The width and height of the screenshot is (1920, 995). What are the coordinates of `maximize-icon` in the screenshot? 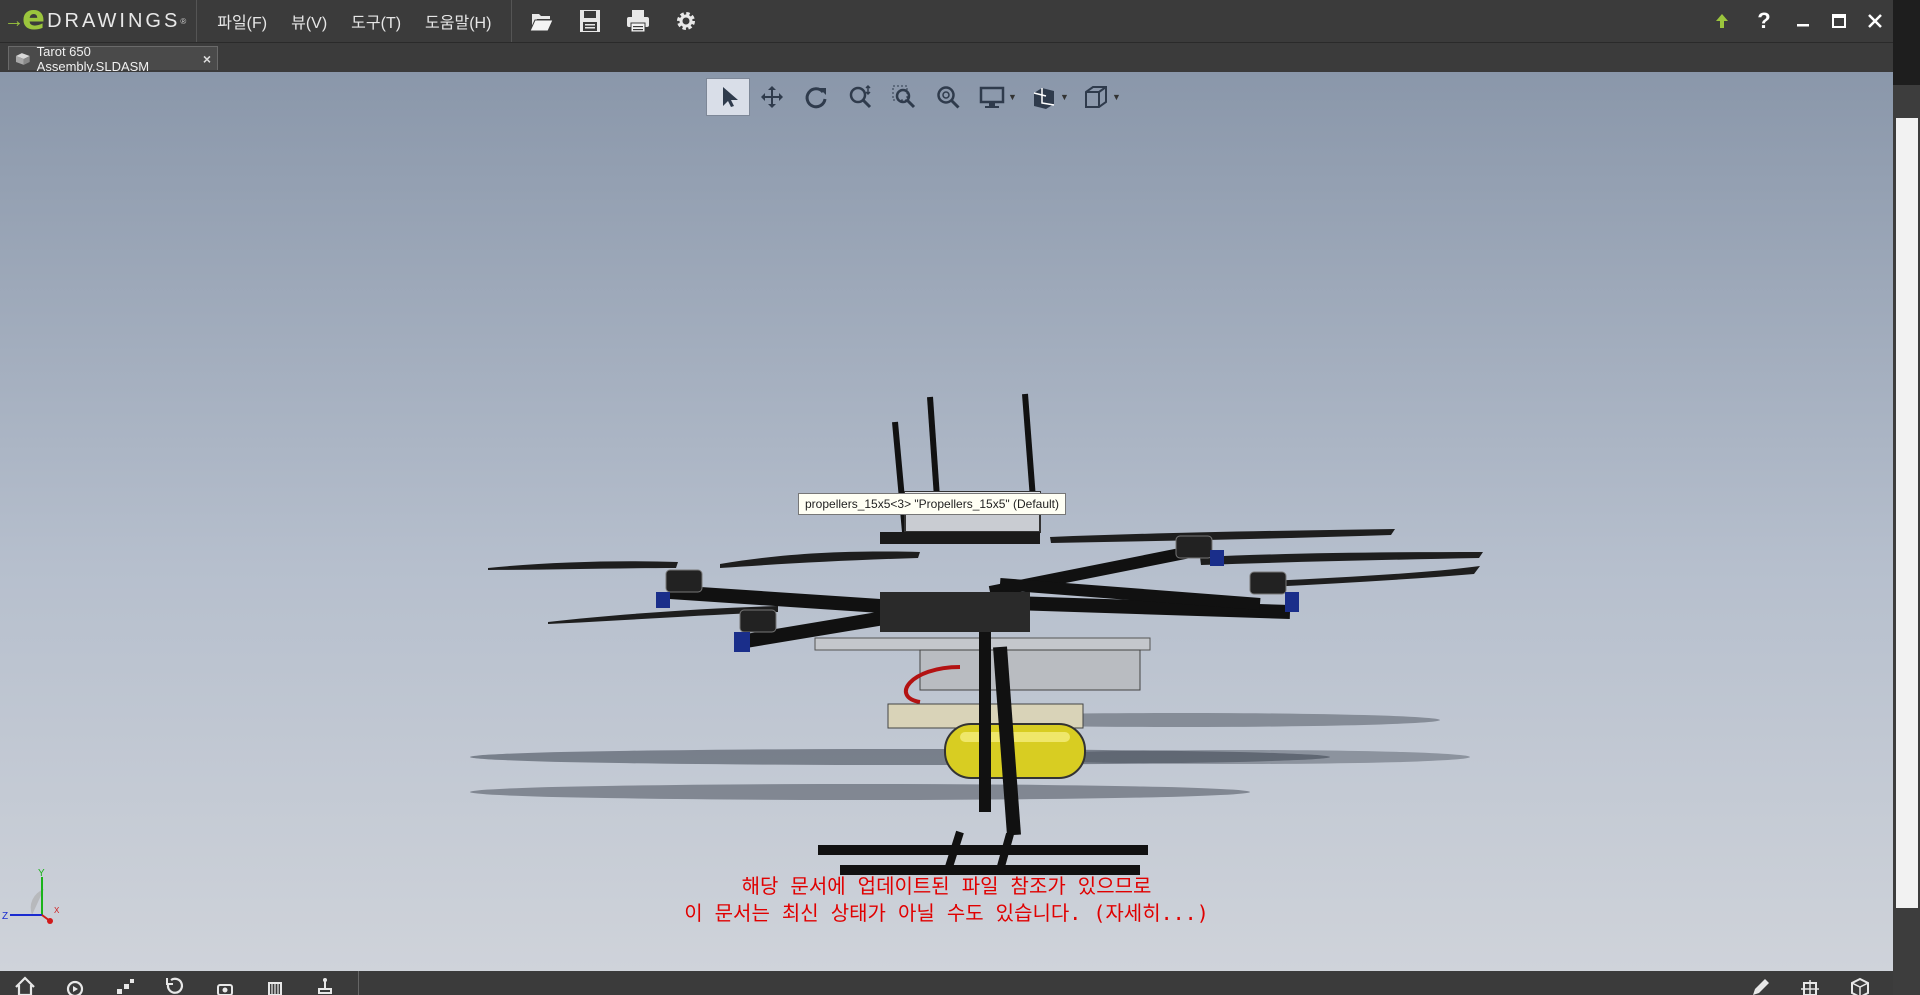 It's located at (1839, 21).